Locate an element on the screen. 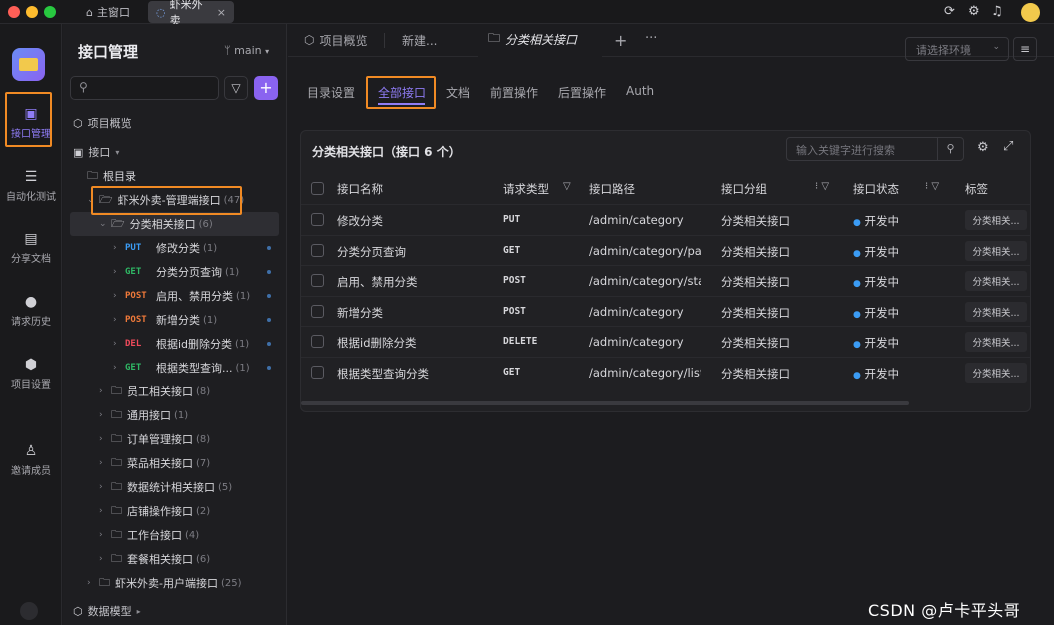 The height and width of the screenshot is (625, 1054). close-tab-icon: × is located at coordinates (221, 12).